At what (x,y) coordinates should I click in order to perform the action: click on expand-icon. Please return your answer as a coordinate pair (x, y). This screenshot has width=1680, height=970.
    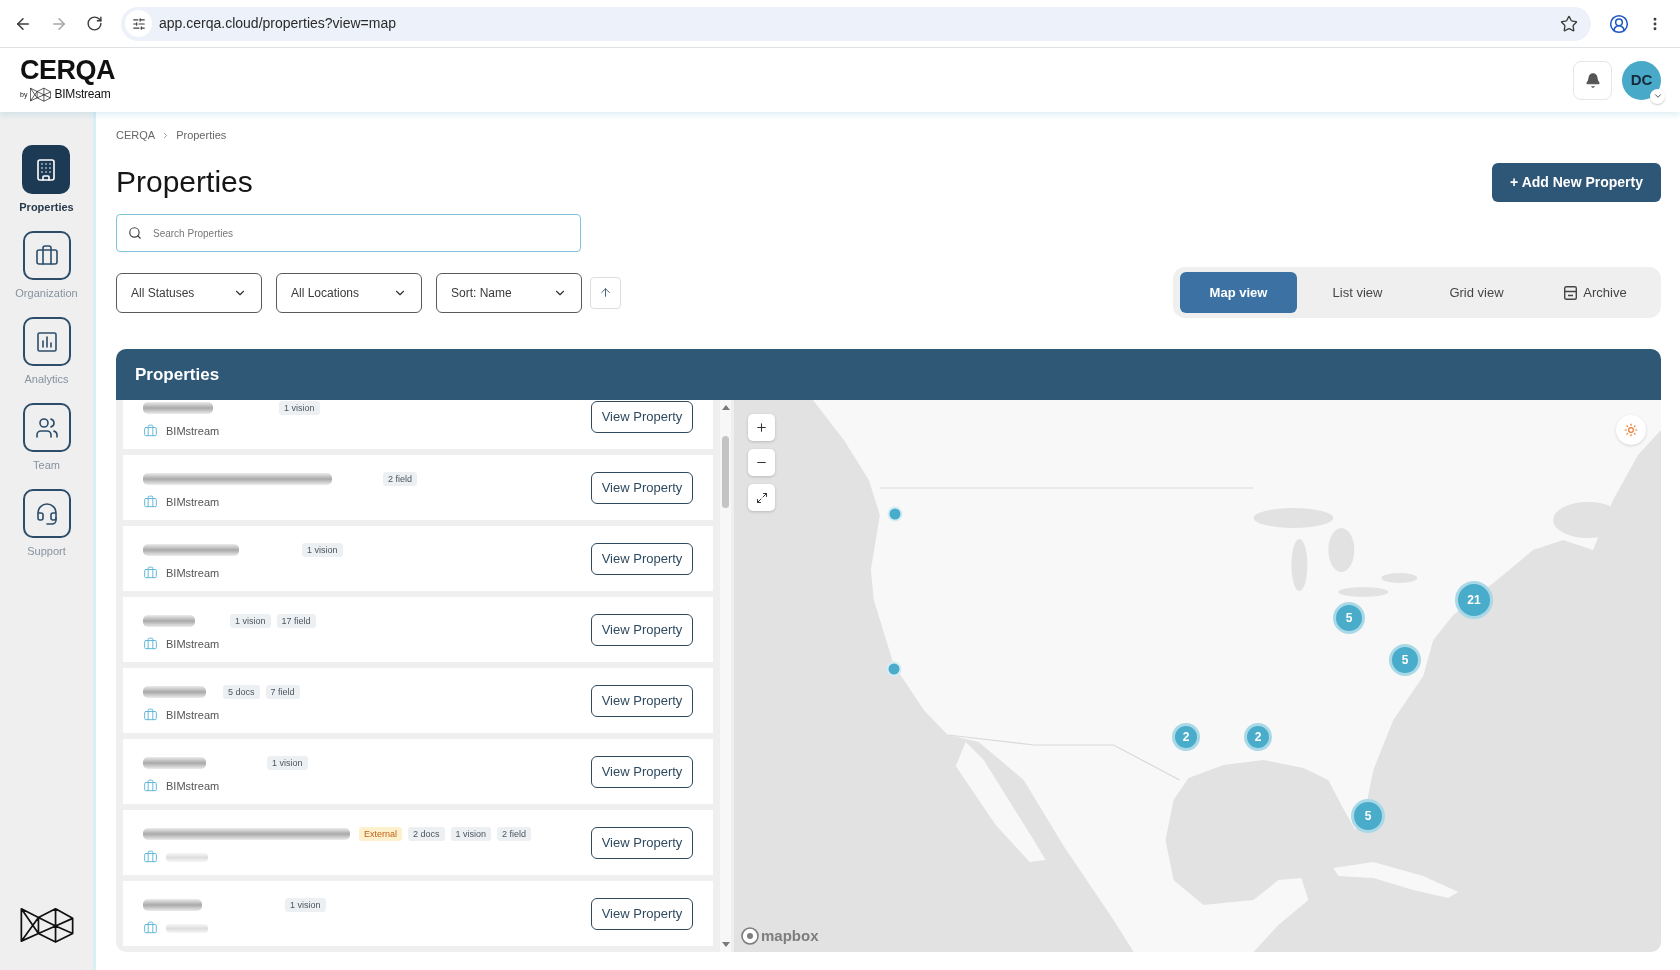
    Looking at the image, I should click on (761, 497).